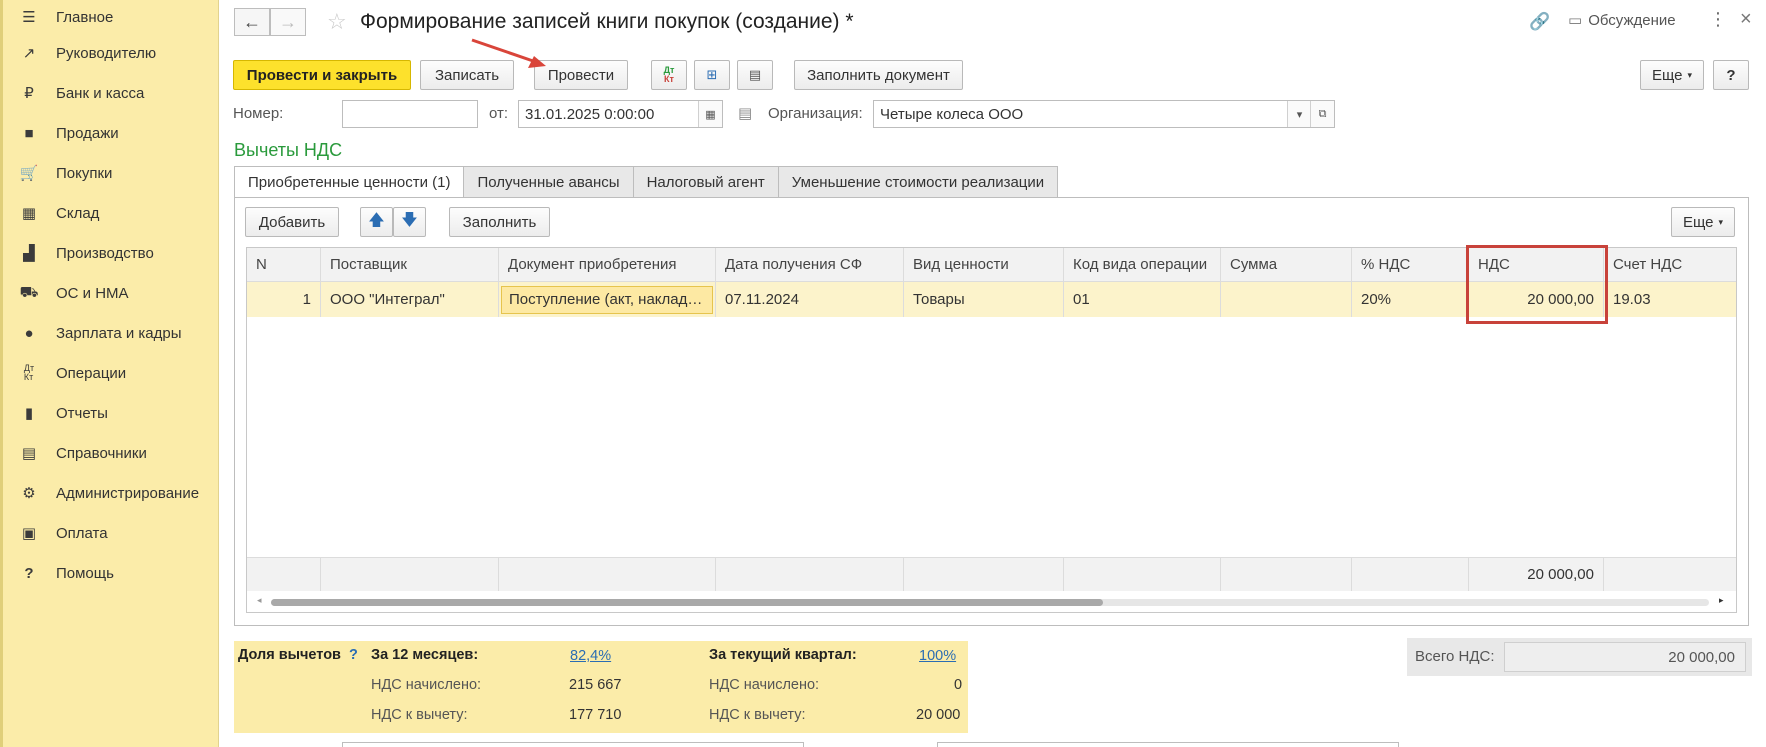  I want to click on sidebar-item-operations: Дт Кт Операции, so click(115, 373).